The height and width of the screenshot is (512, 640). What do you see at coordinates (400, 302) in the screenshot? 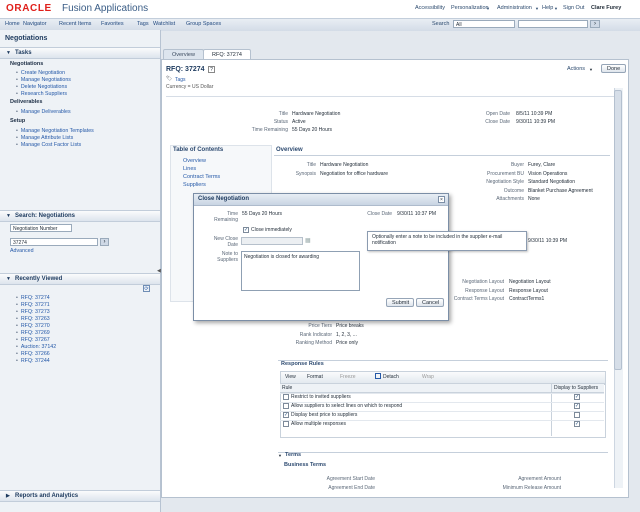
I see `submit-button: Submit` at bounding box center [400, 302].